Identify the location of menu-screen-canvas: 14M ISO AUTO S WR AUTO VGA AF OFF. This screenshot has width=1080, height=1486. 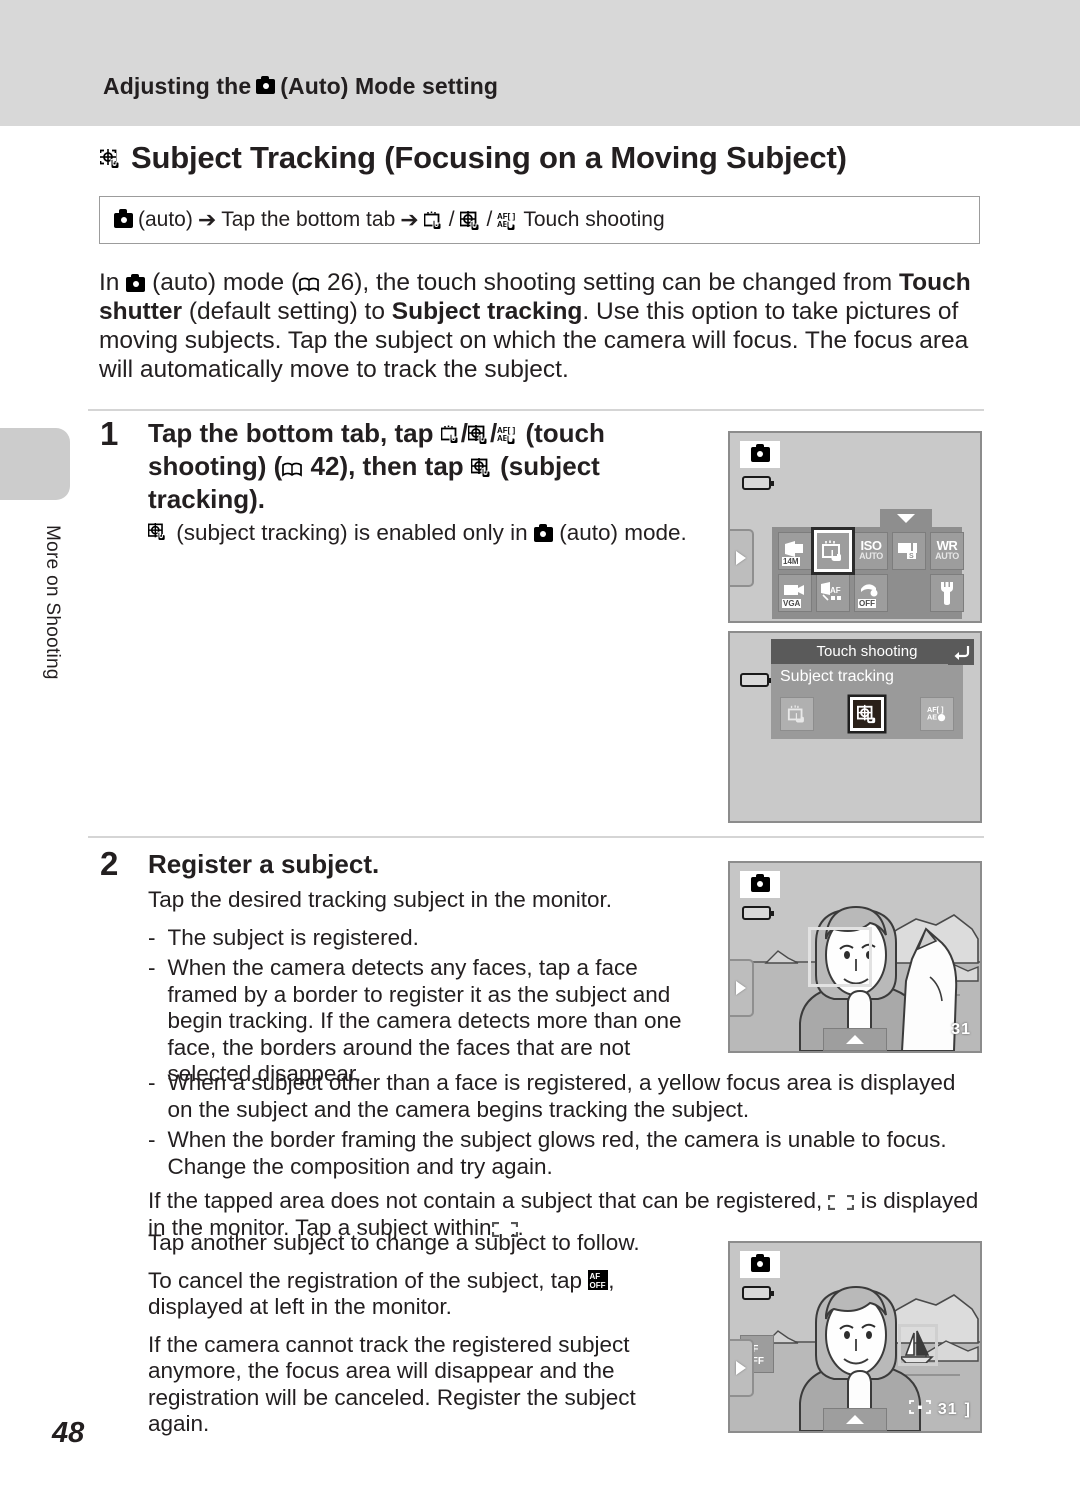
(855, 527).